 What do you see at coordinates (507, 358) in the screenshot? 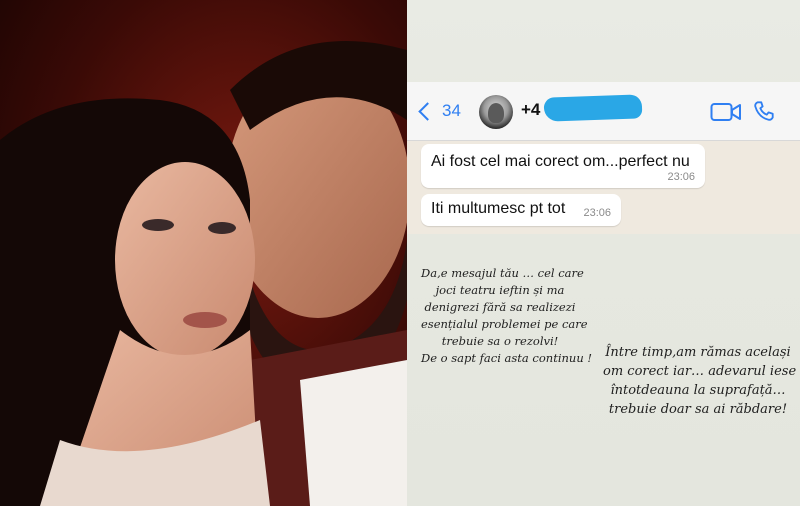
I see `caption-line: De o sapt faci asta continuu !` at bounding box center [507, 358].